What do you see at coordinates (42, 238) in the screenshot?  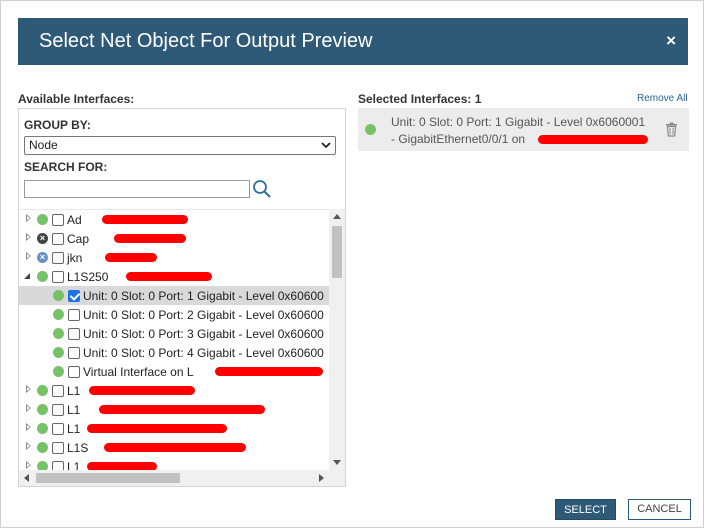 I see `status-black-icon: ×` at bounding box center [42, 238].